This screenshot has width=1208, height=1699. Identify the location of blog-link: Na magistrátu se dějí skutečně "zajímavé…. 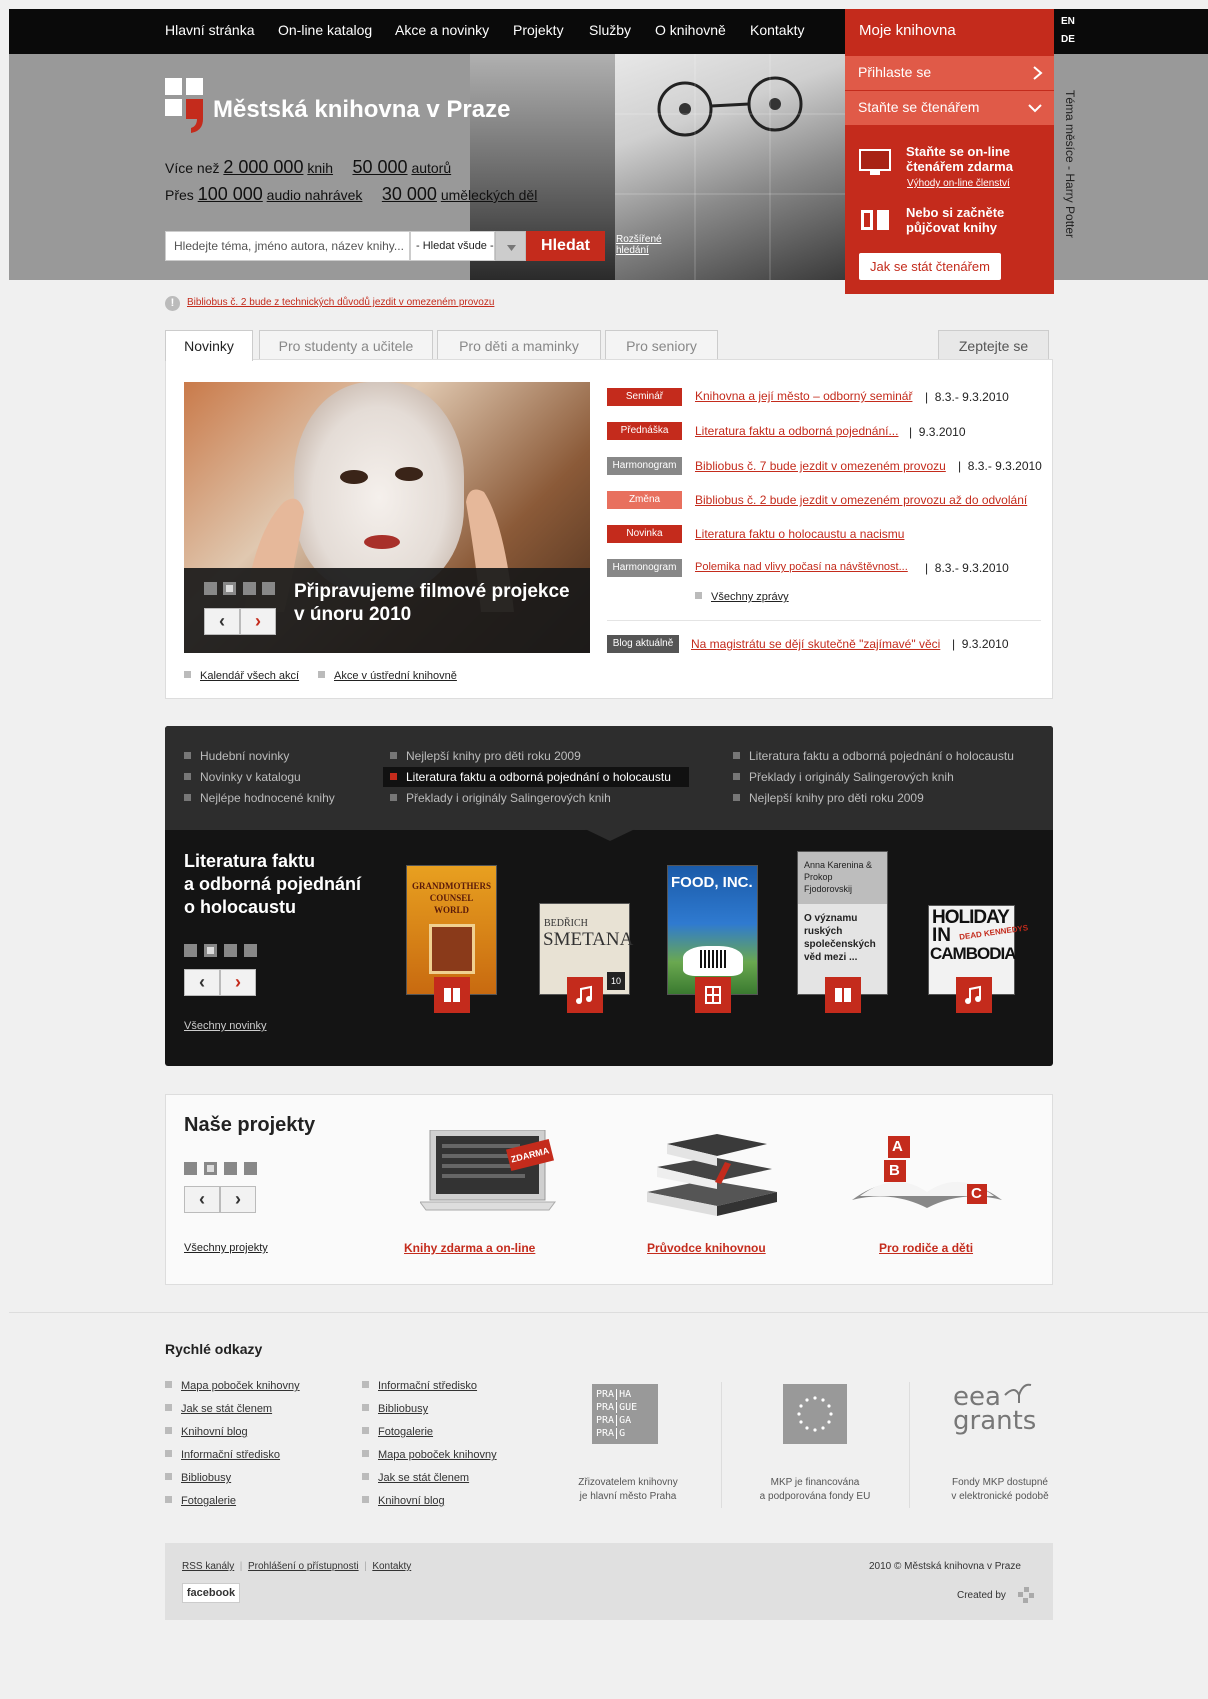
(815, 644).